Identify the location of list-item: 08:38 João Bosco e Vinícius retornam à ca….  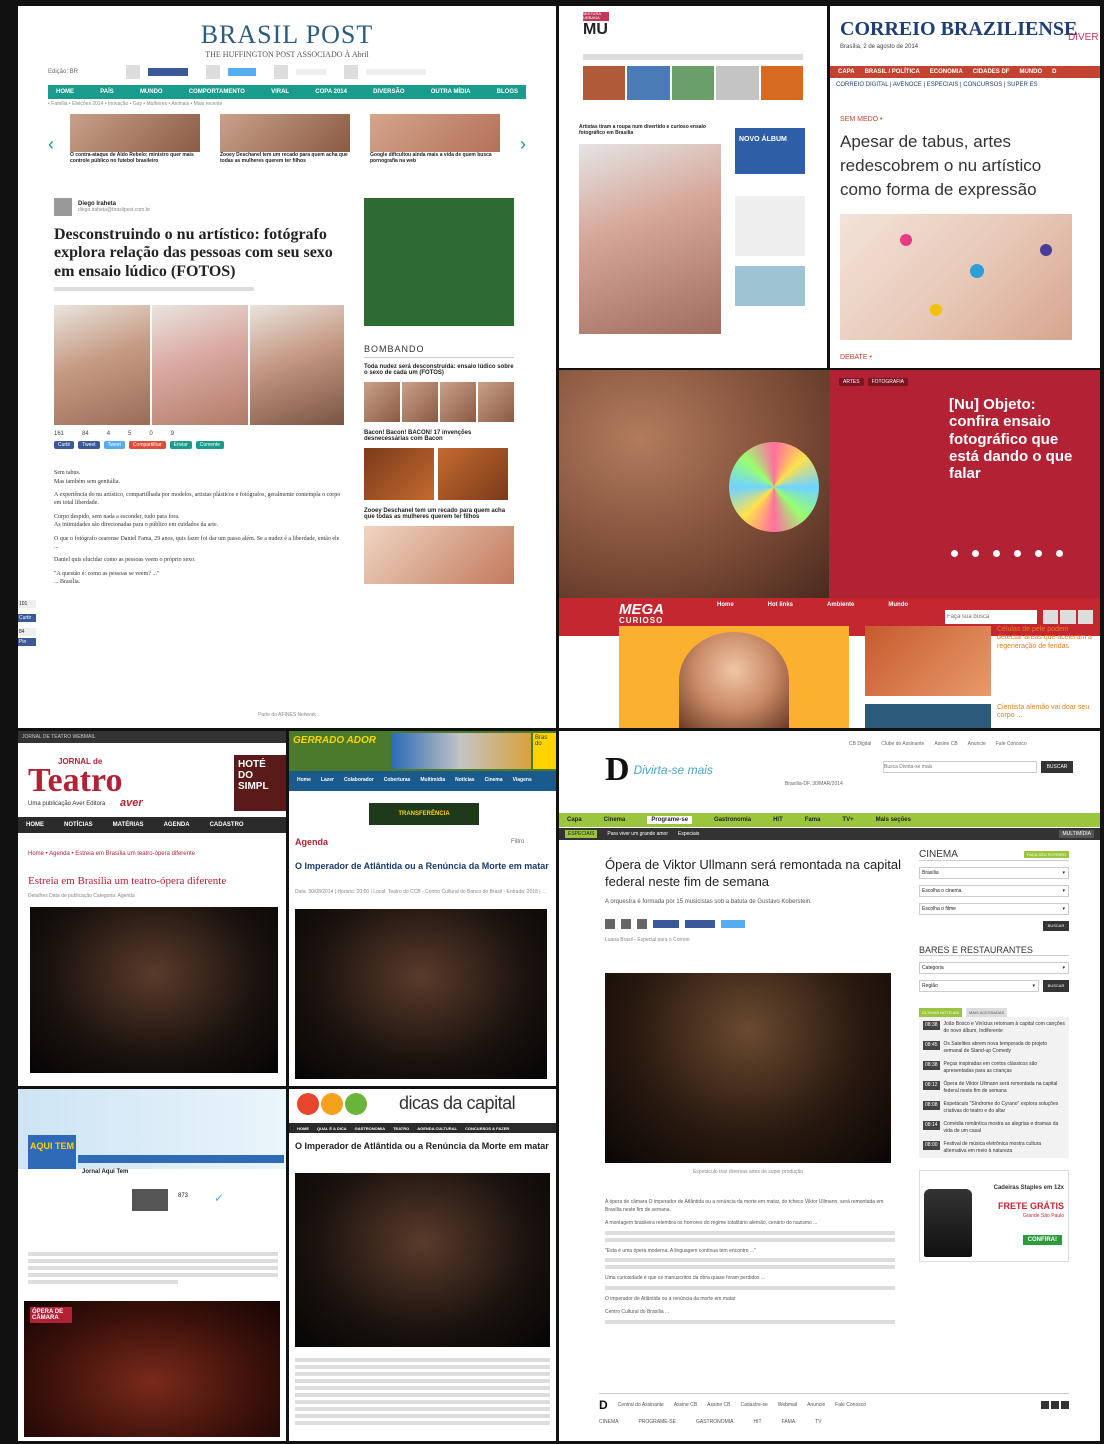
(994, 1027).